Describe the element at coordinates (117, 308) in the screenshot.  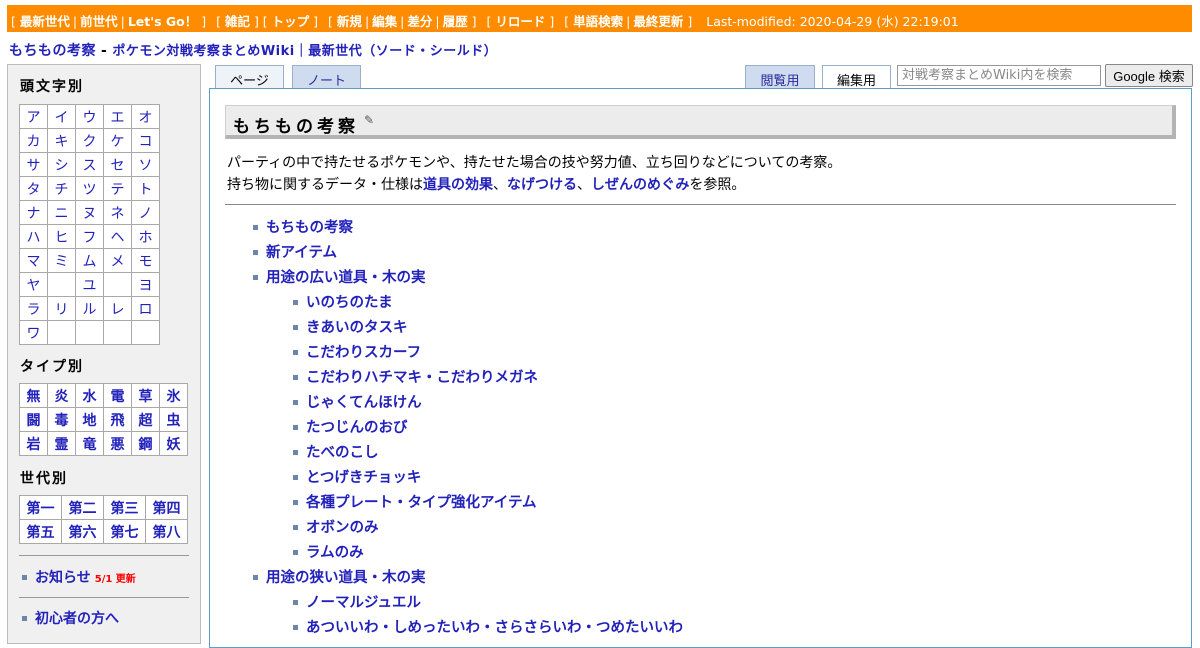
I see `kana-index-cell: レ` at that location.